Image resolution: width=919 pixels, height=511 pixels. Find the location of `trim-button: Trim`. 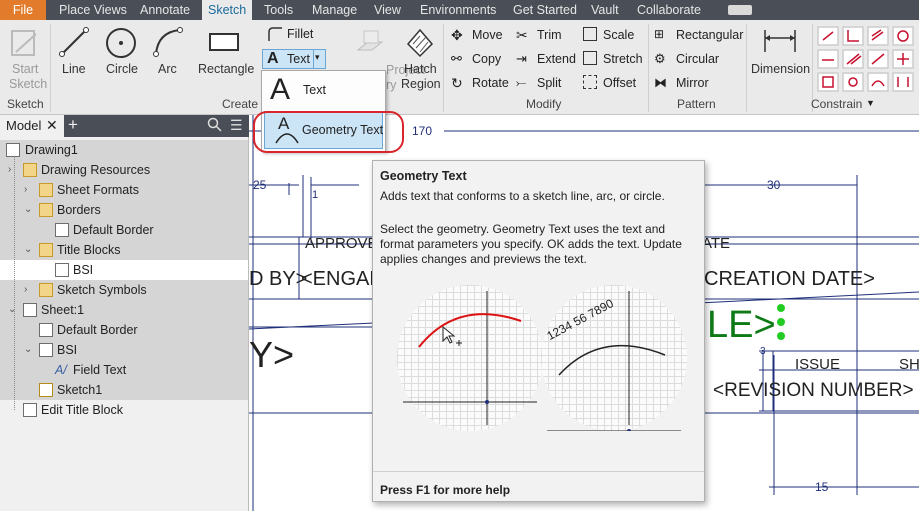

trim-button: Trim is located at coordinates (549, 35).